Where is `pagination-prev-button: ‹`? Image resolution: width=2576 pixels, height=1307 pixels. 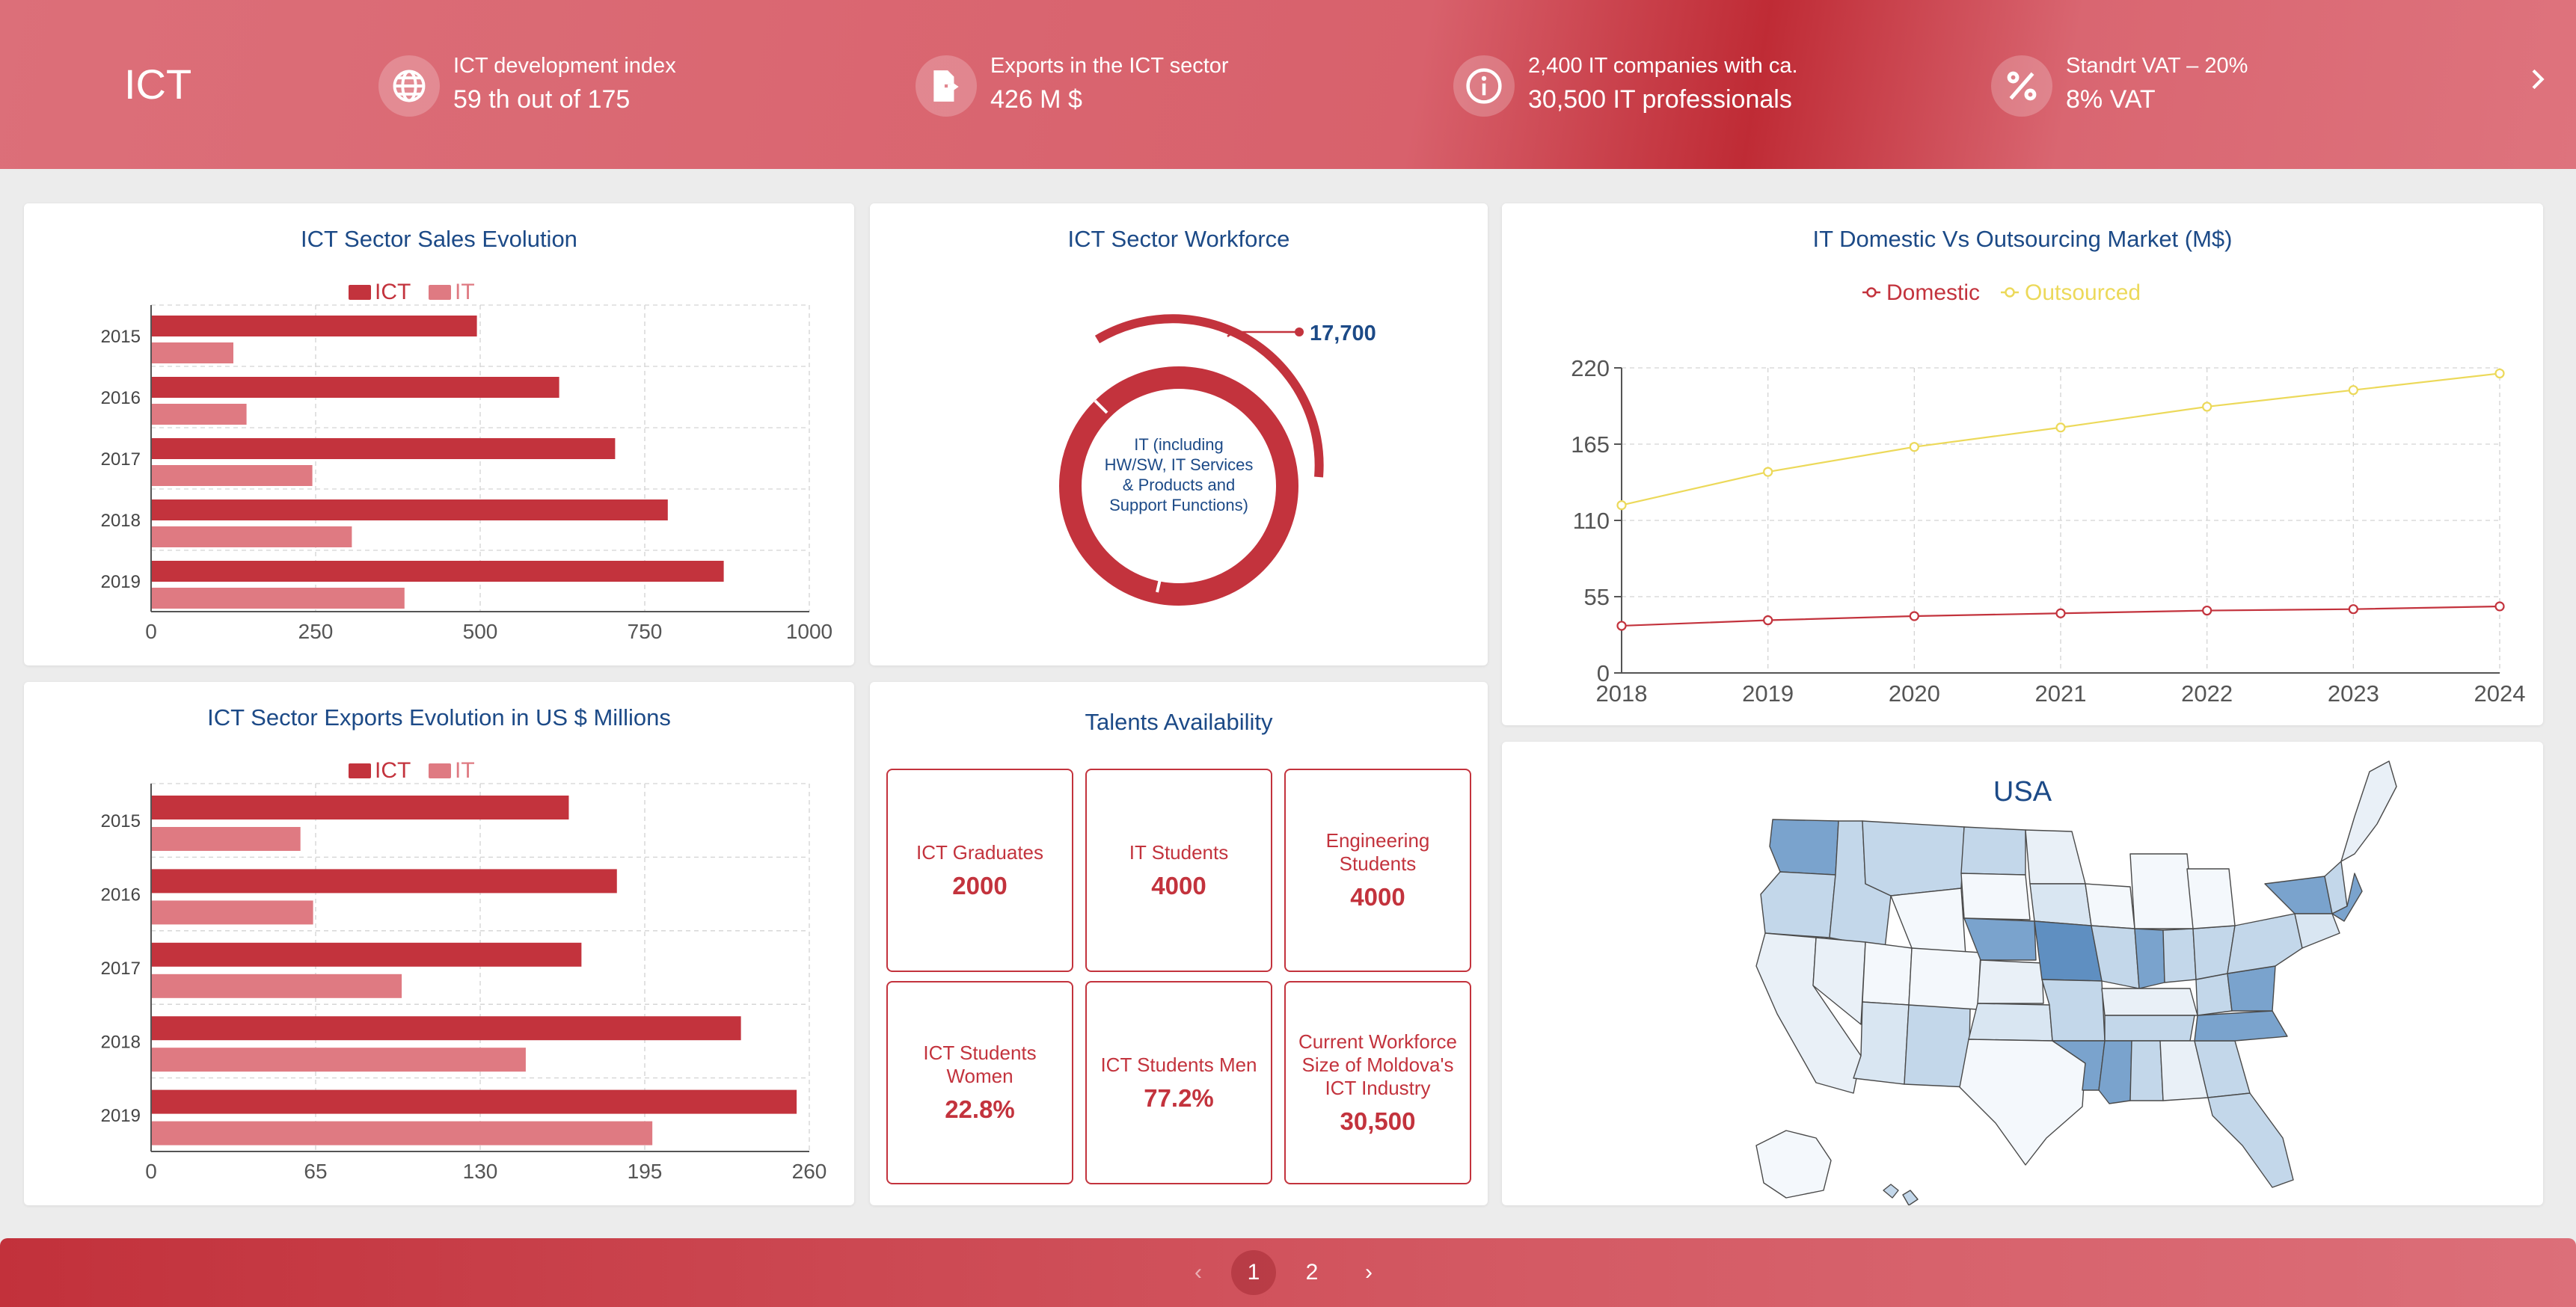
pagination-prev-button: ‹ is located at coordinates (1198, 1272).